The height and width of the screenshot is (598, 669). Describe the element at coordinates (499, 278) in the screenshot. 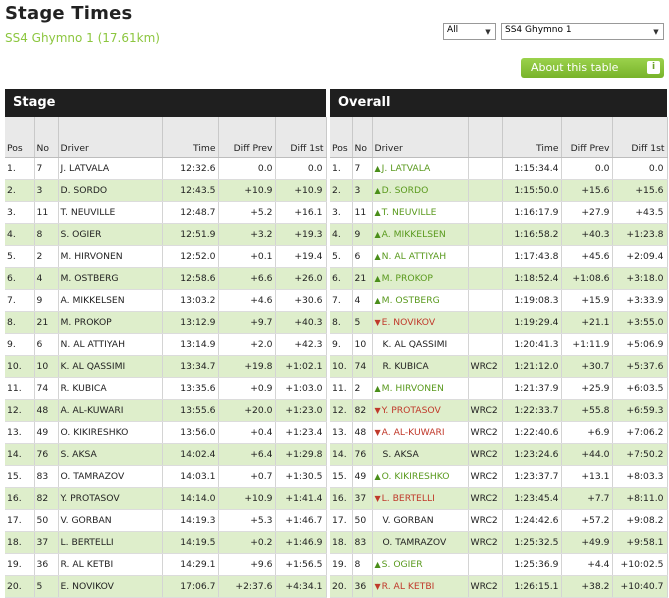

I see `table-row: 6. 21 ▲M. PROKOP 1:18:52.4 +1:08.6 +3:18.0` at that location.